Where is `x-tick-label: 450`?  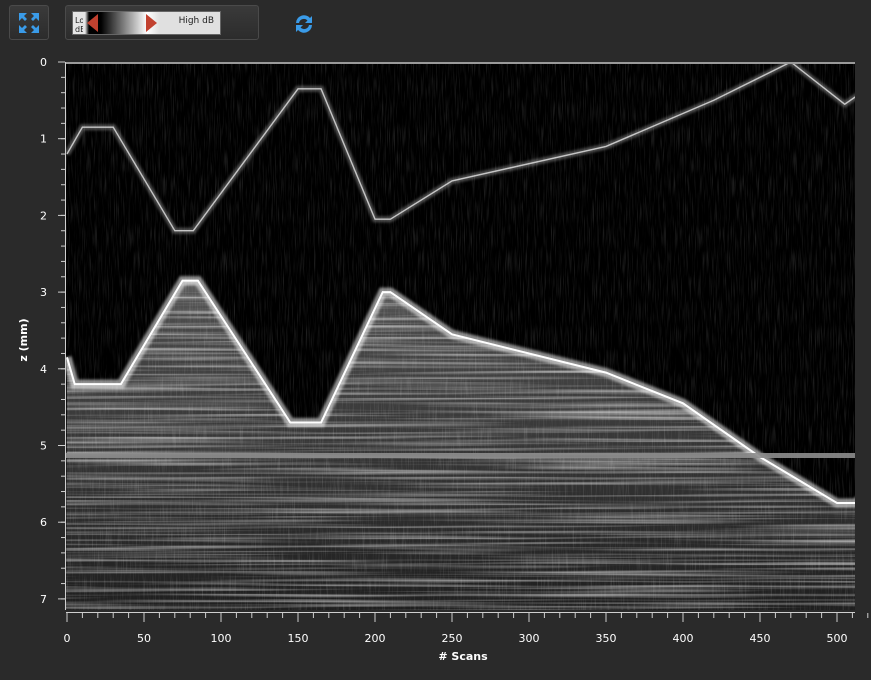 x-tick-label: 450 is located at coordinates (760, 638).